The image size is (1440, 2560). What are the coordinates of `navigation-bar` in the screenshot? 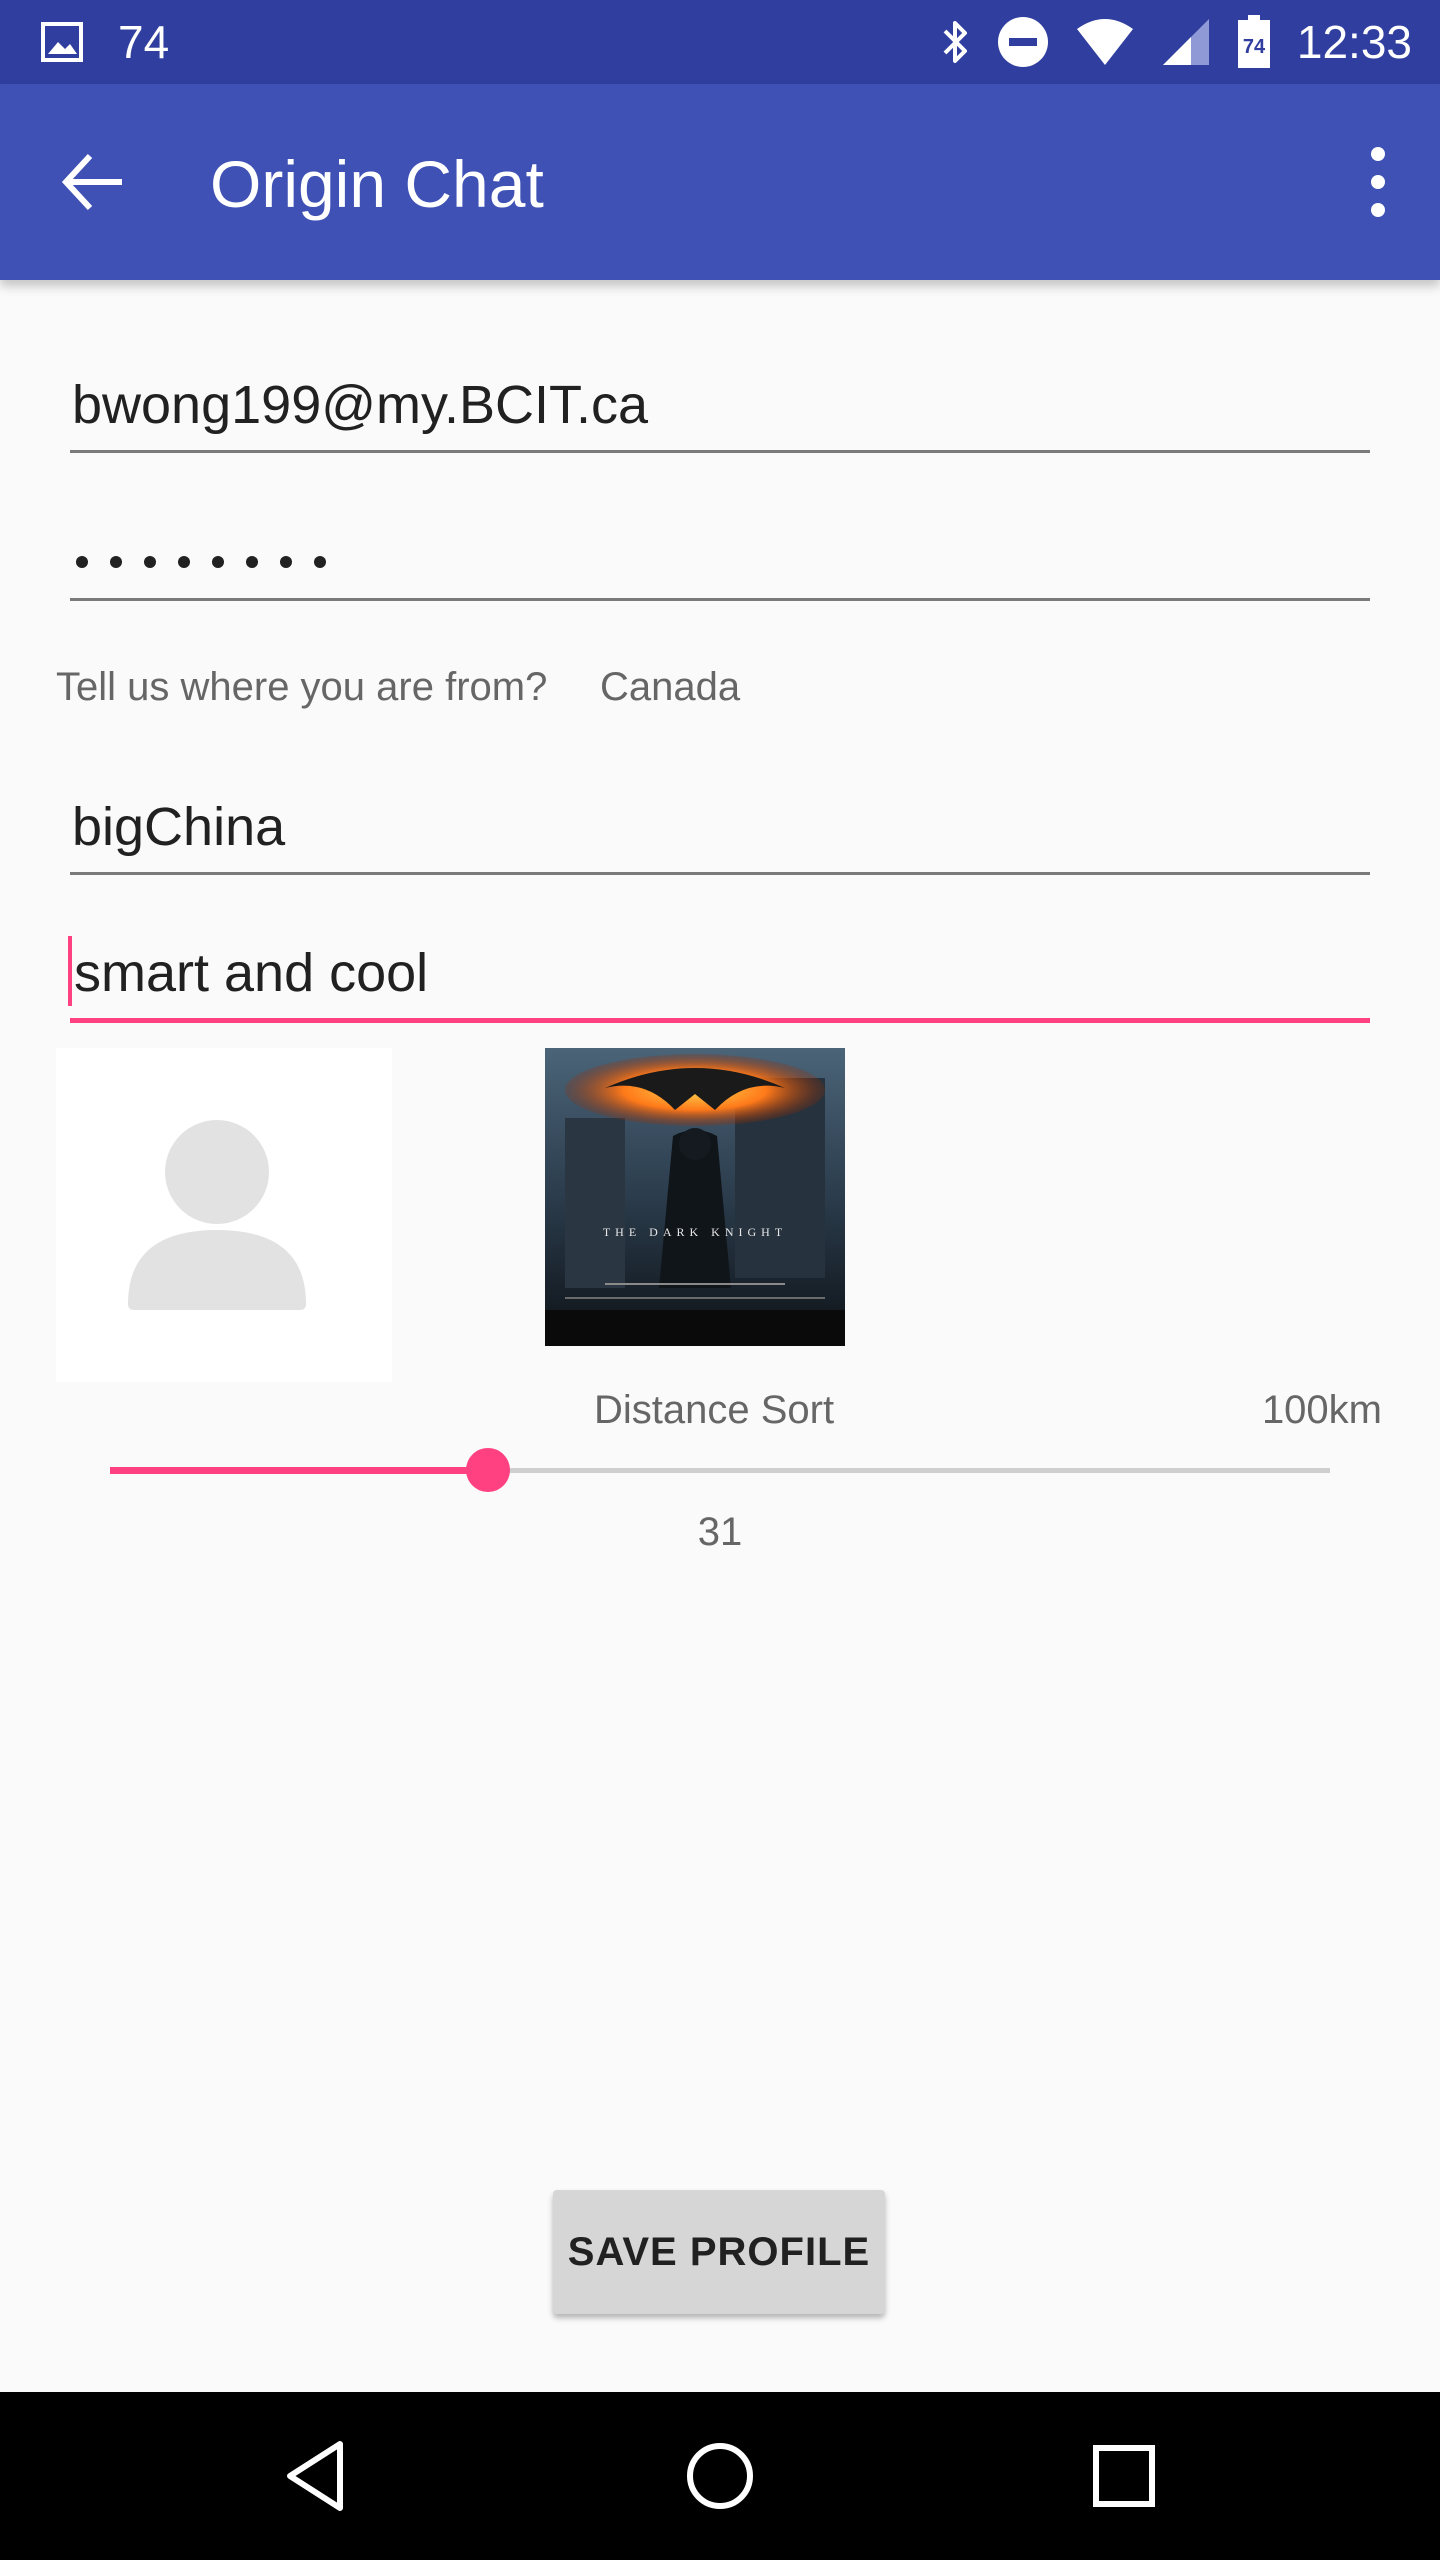 It's located at (720, 2476).